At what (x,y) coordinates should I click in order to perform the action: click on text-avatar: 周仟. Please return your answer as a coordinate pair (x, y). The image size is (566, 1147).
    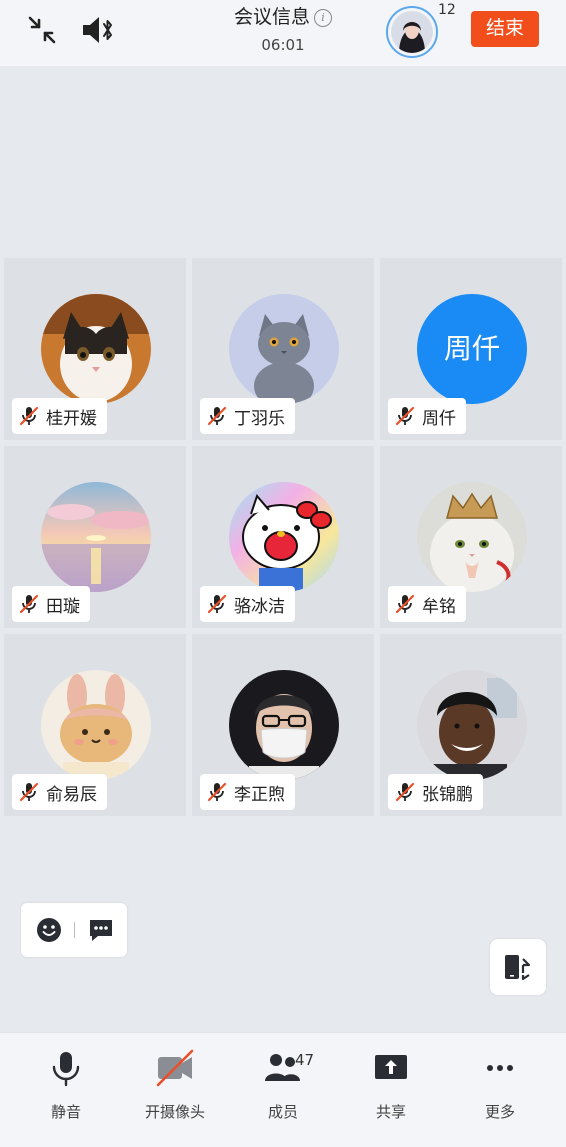
    Looking at the image, I should click on (472, 349).